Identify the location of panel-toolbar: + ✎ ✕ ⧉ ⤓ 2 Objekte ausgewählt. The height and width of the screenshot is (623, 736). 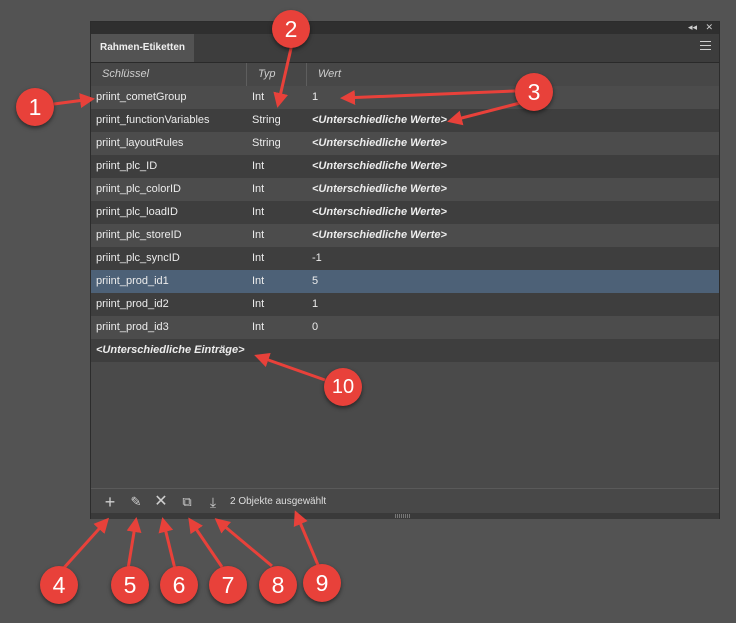
(405, 501).